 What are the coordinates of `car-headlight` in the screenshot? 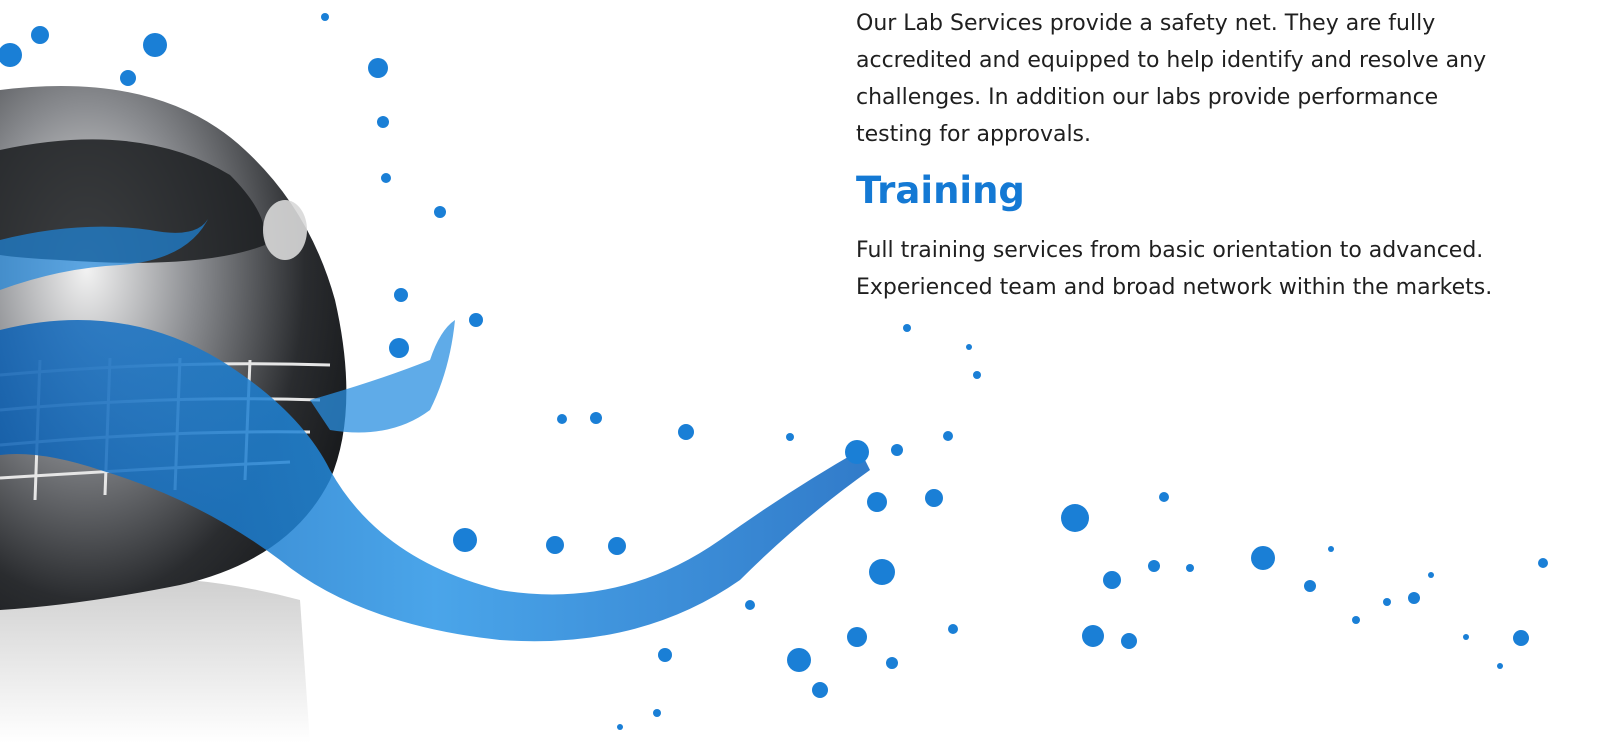 It's located at (285, 230).